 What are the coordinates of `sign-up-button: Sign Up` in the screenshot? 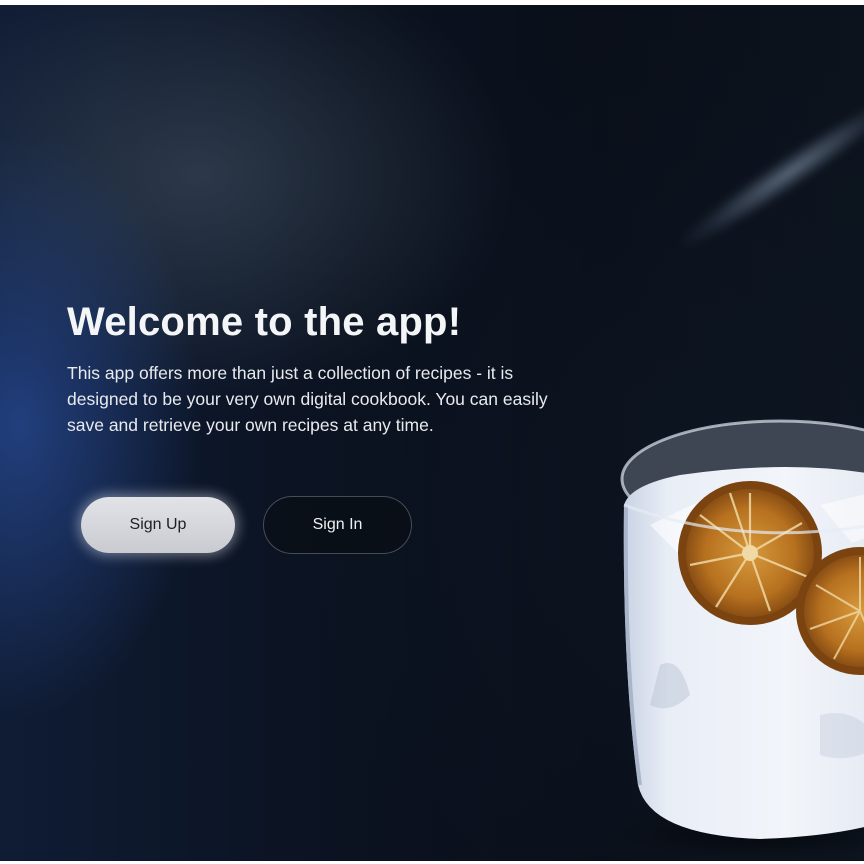 It's located at (158, 525).